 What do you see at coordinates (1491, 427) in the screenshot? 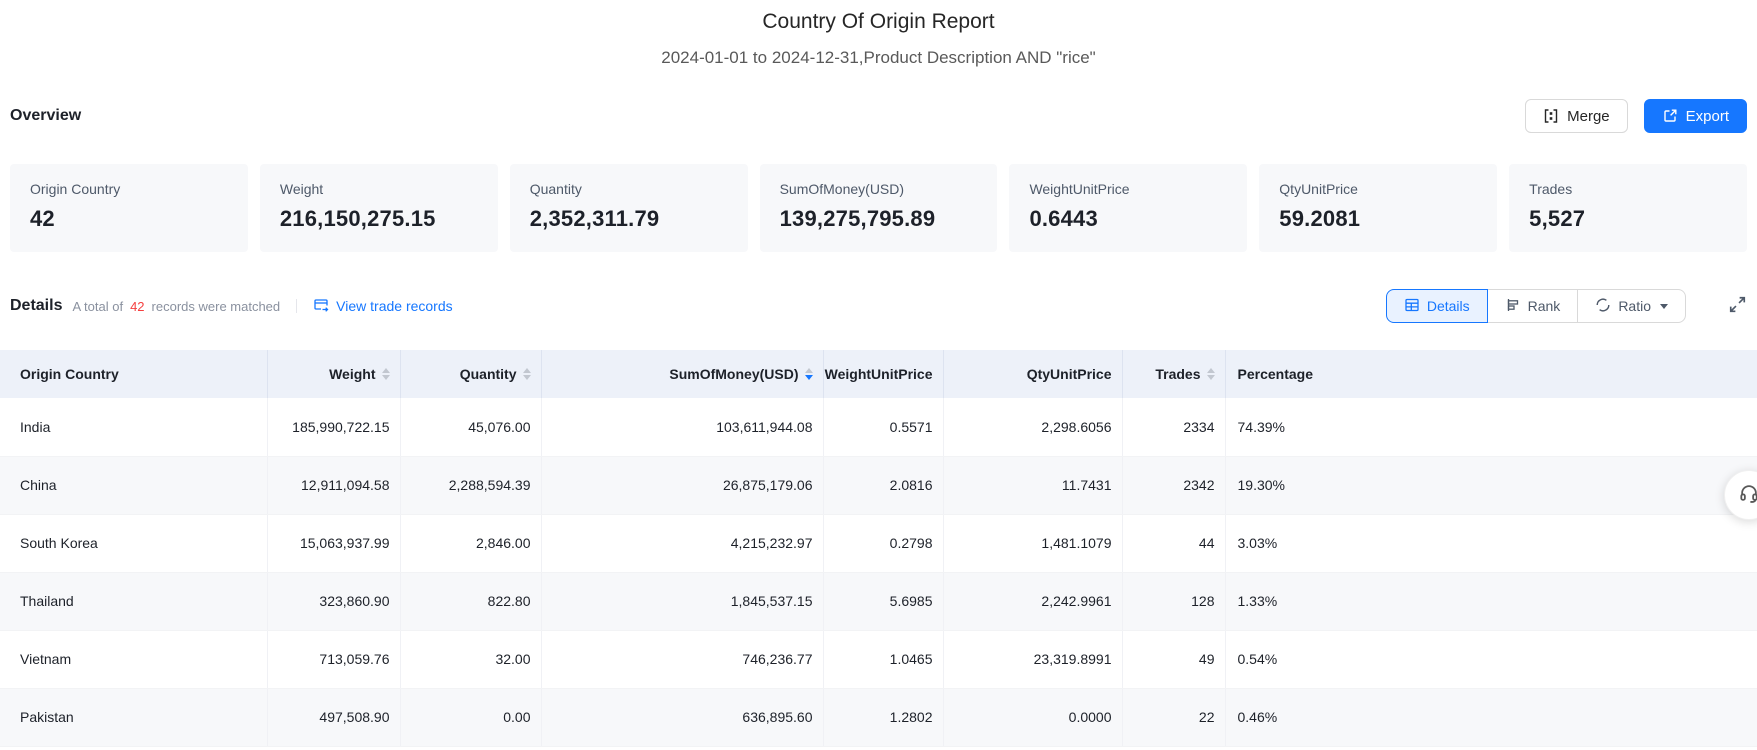
I see `cell-percentage: 74.39%` at bounding box center [1491, 427].